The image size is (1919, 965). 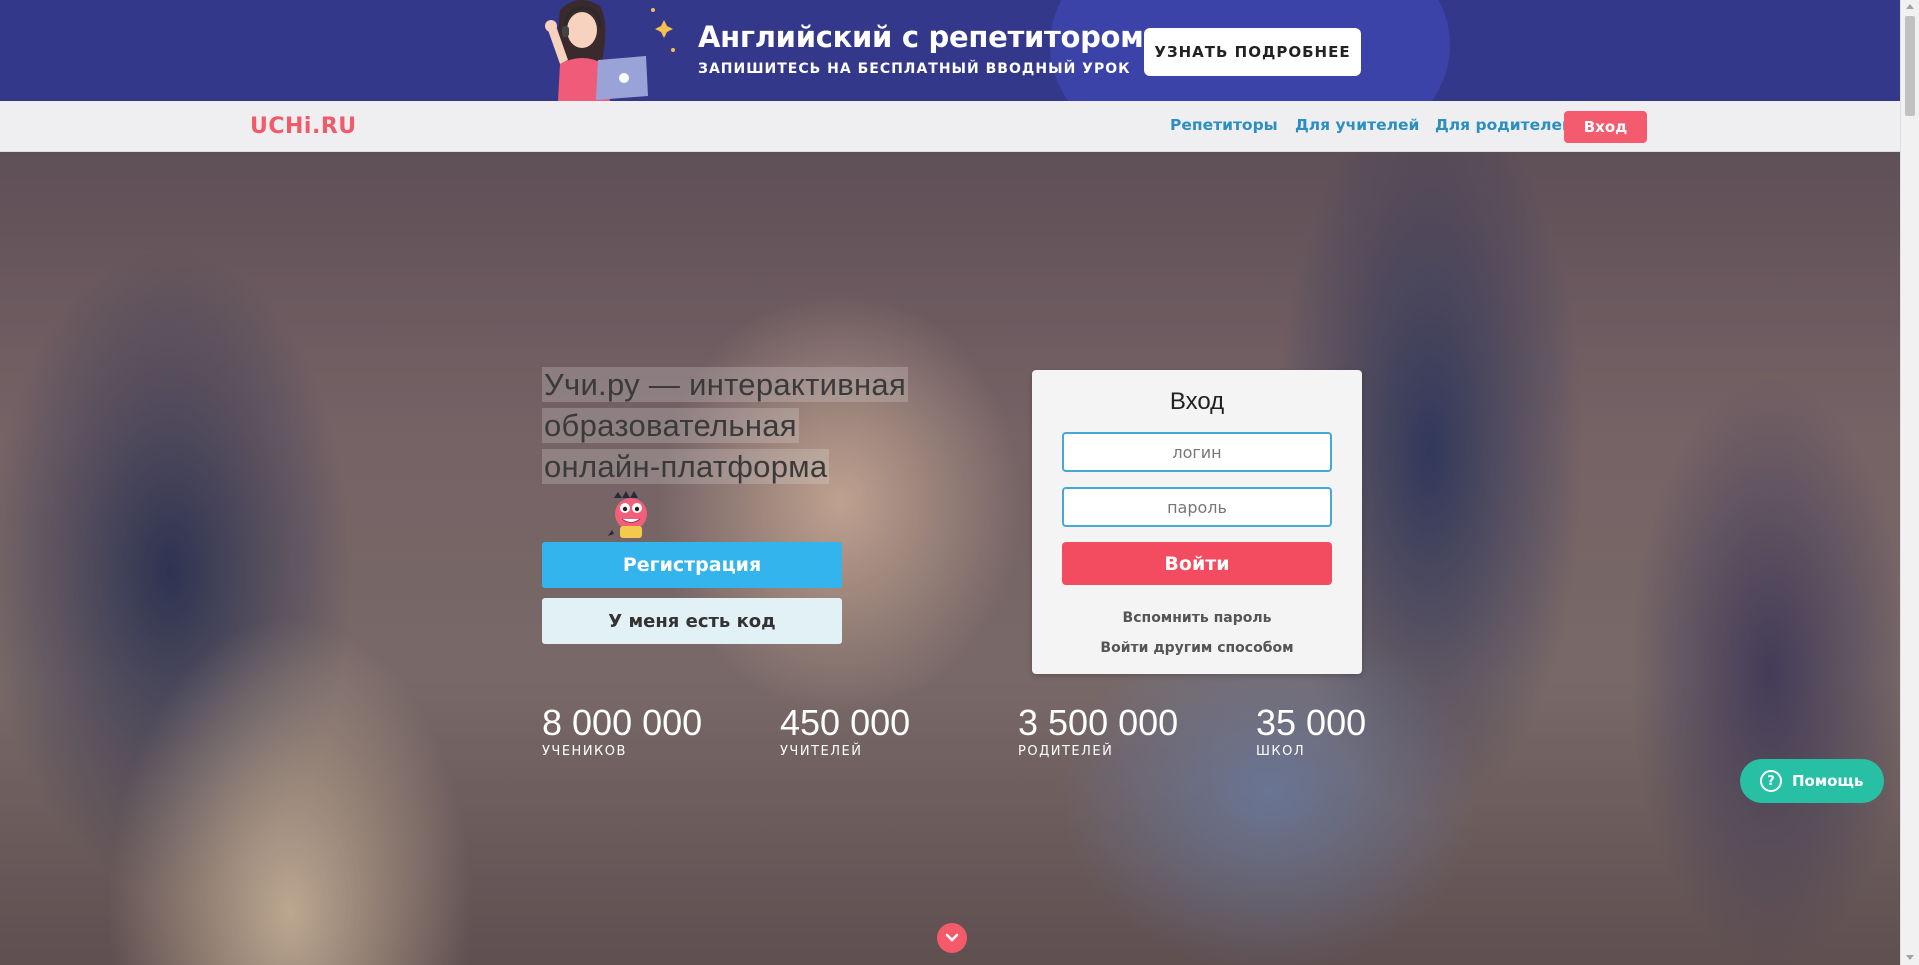 What do you see at coordinates (1910, 6) in the screenshot?
I see `scroll-up-arrow-icon` at bounding box center [1910, 6].